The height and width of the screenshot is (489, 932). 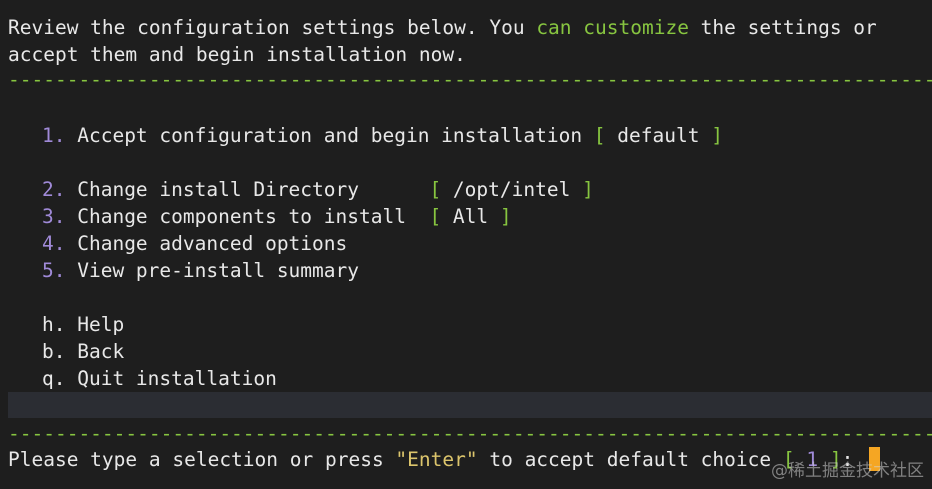 I want to click on menu-item-label: Help, so click(x=101, y=324).